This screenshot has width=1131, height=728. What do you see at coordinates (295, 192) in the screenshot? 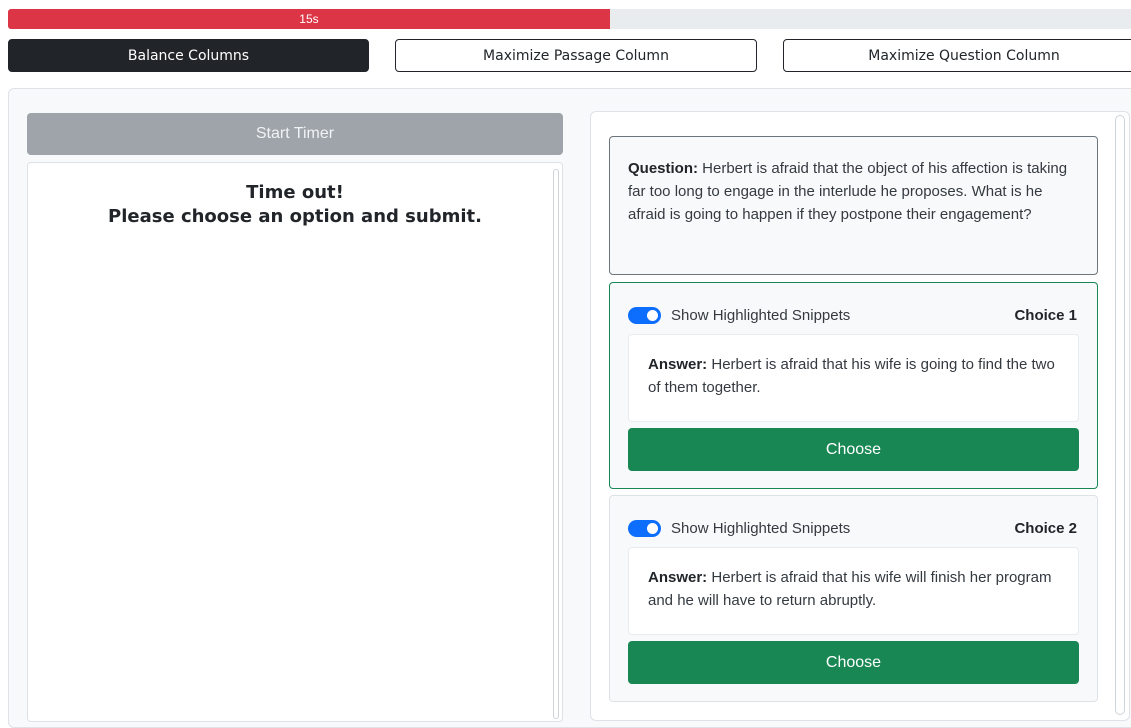
I see `timeout-title: Time out!` at bounding box center [295, 192].